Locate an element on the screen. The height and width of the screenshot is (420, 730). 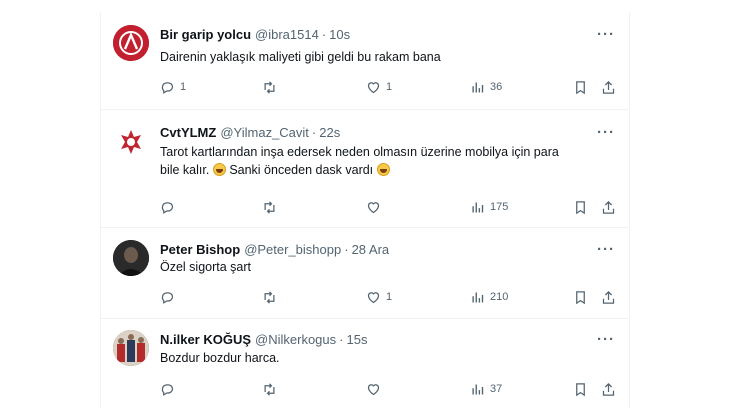
tweet-header: Bir garip yolcu @ibra1514 · 10s is located at coordinates (386, 34).